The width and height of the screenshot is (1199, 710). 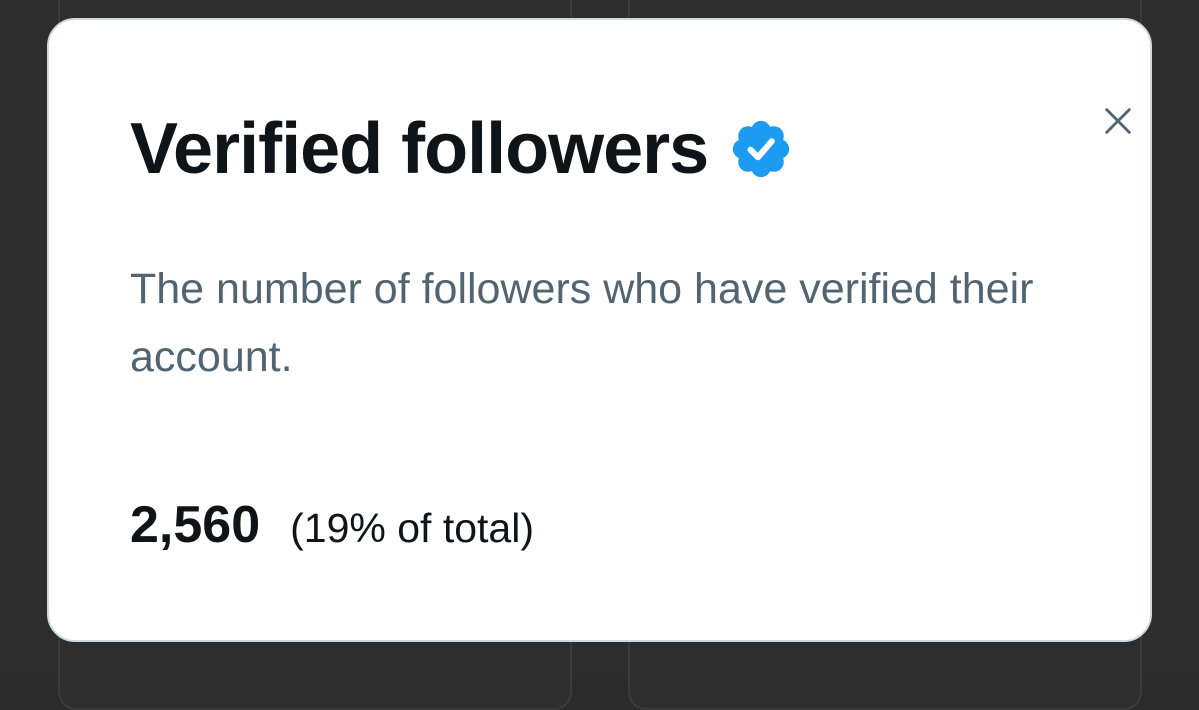 What do you see at coordinates (195, 525) in the screenshot?
I see `verified-followers-count: 2,560` at bounding box center [195, 525].